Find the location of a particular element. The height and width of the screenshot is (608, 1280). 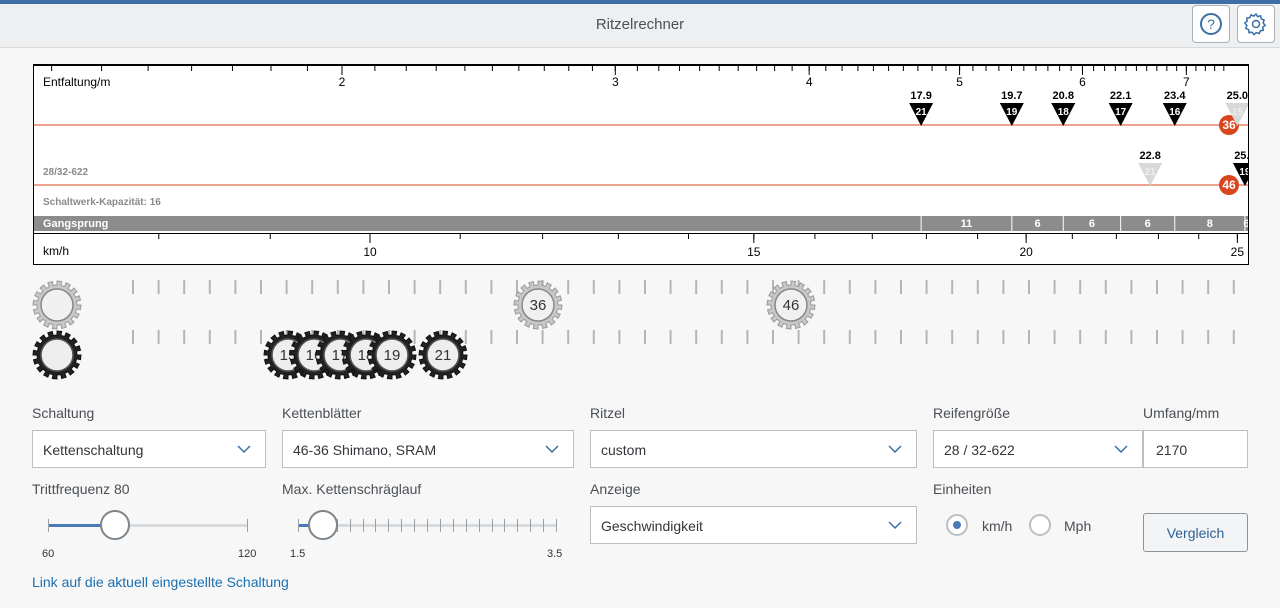

gear-marker-speed: 25.0 is located at coordinates (1237, 96).